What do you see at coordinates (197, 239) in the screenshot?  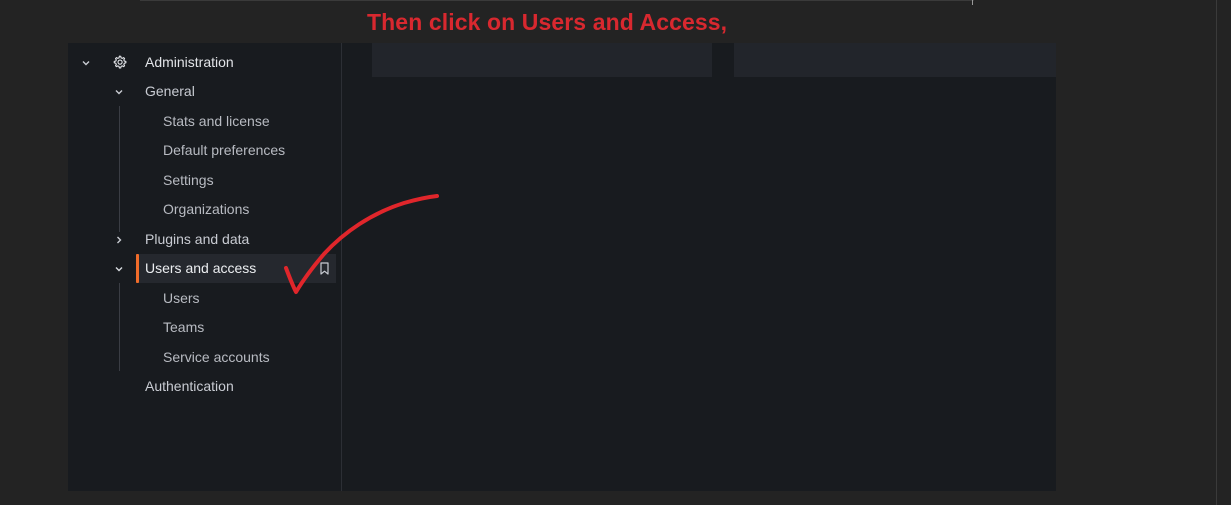 I see `sidebar-item-label: Plugins and data` at bounding box center [197, 239].